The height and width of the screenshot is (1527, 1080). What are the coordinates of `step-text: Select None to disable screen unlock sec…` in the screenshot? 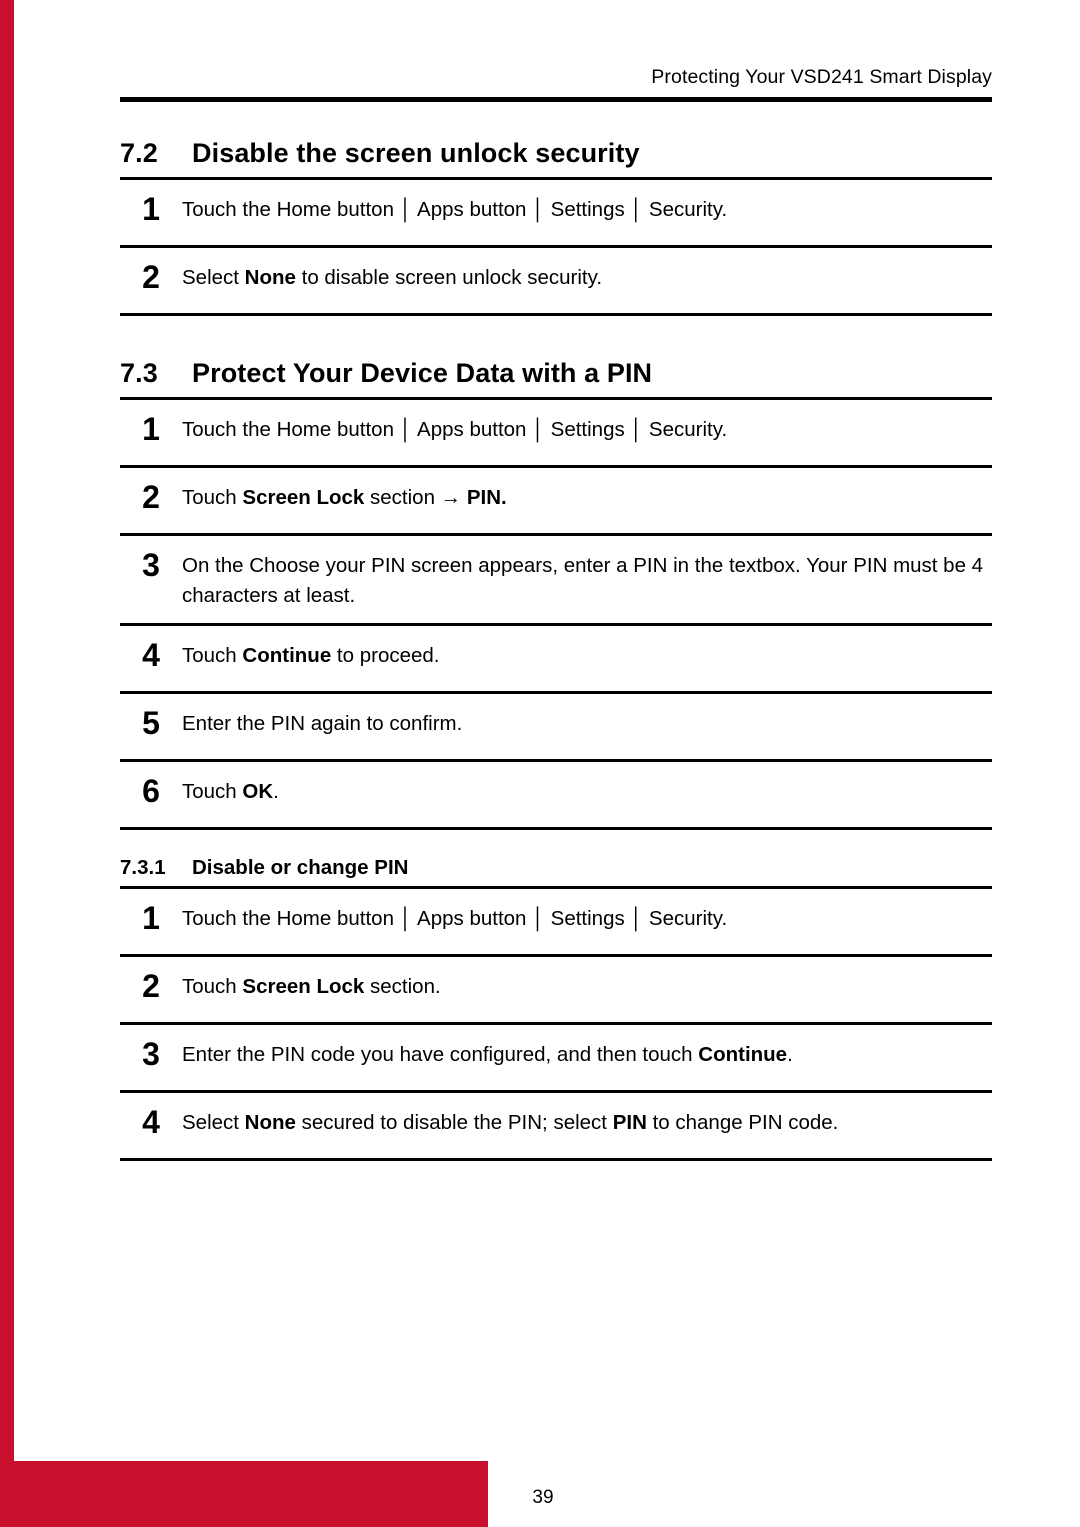 It's located at (392, 277).